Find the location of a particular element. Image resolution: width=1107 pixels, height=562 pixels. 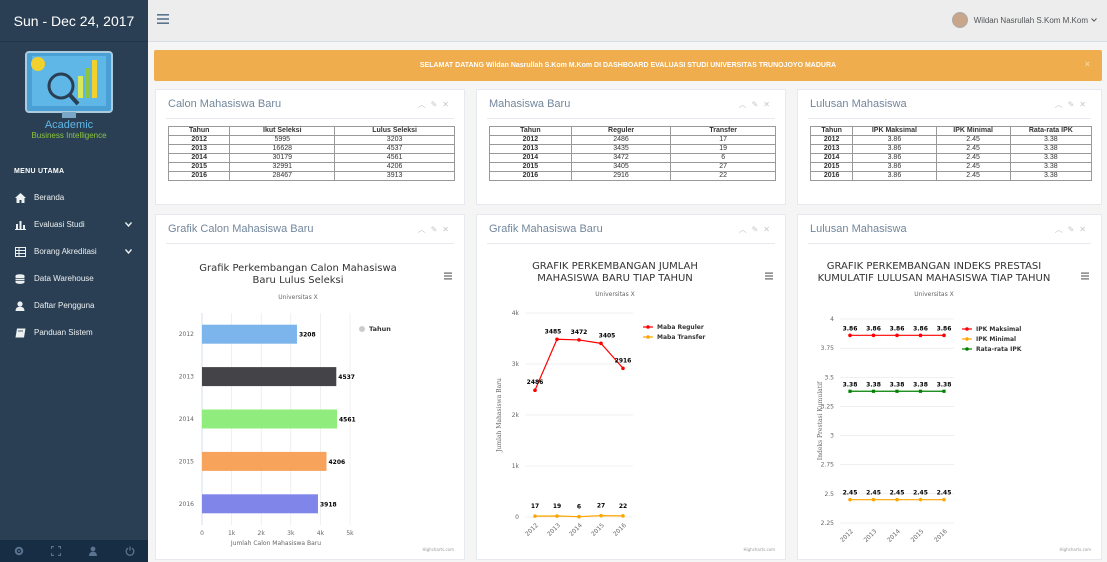

panel-title: Grafik Calon Mahasiswa Baru is located at coordinates (241, 229).